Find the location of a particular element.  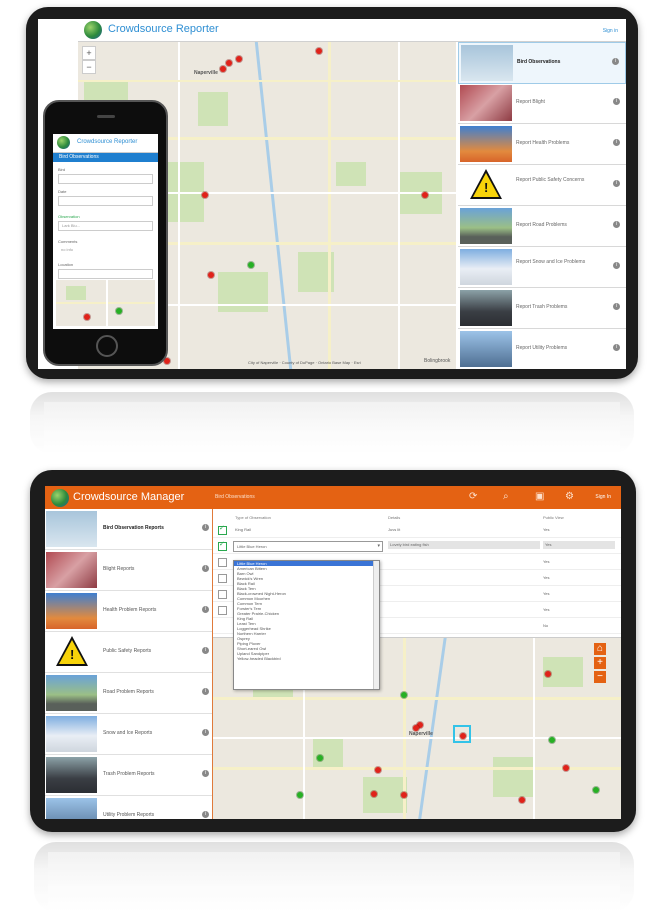

trash-thumbnail is located at coordinates (486, 308).